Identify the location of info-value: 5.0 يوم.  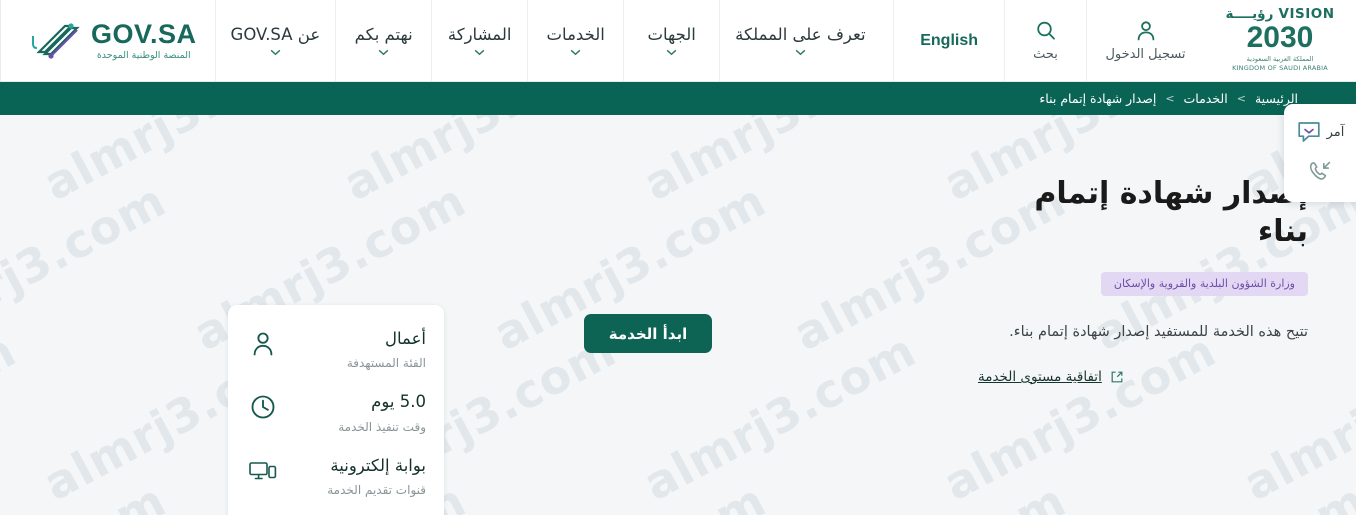
(398, 402).